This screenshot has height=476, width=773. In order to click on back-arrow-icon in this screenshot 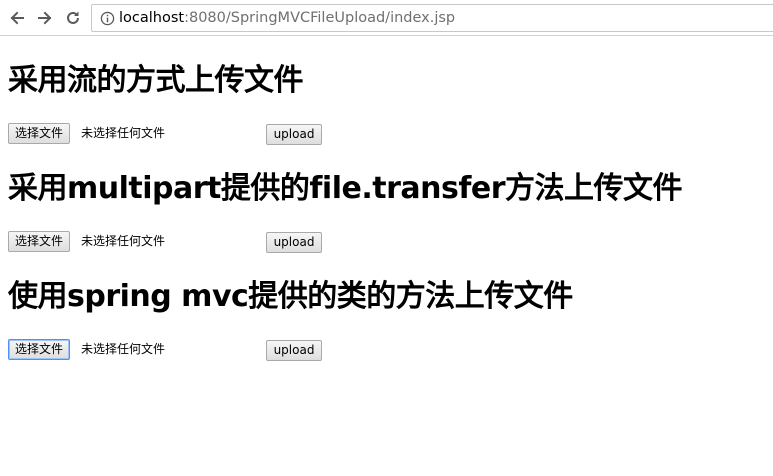, I will do `click(17, 18)`.